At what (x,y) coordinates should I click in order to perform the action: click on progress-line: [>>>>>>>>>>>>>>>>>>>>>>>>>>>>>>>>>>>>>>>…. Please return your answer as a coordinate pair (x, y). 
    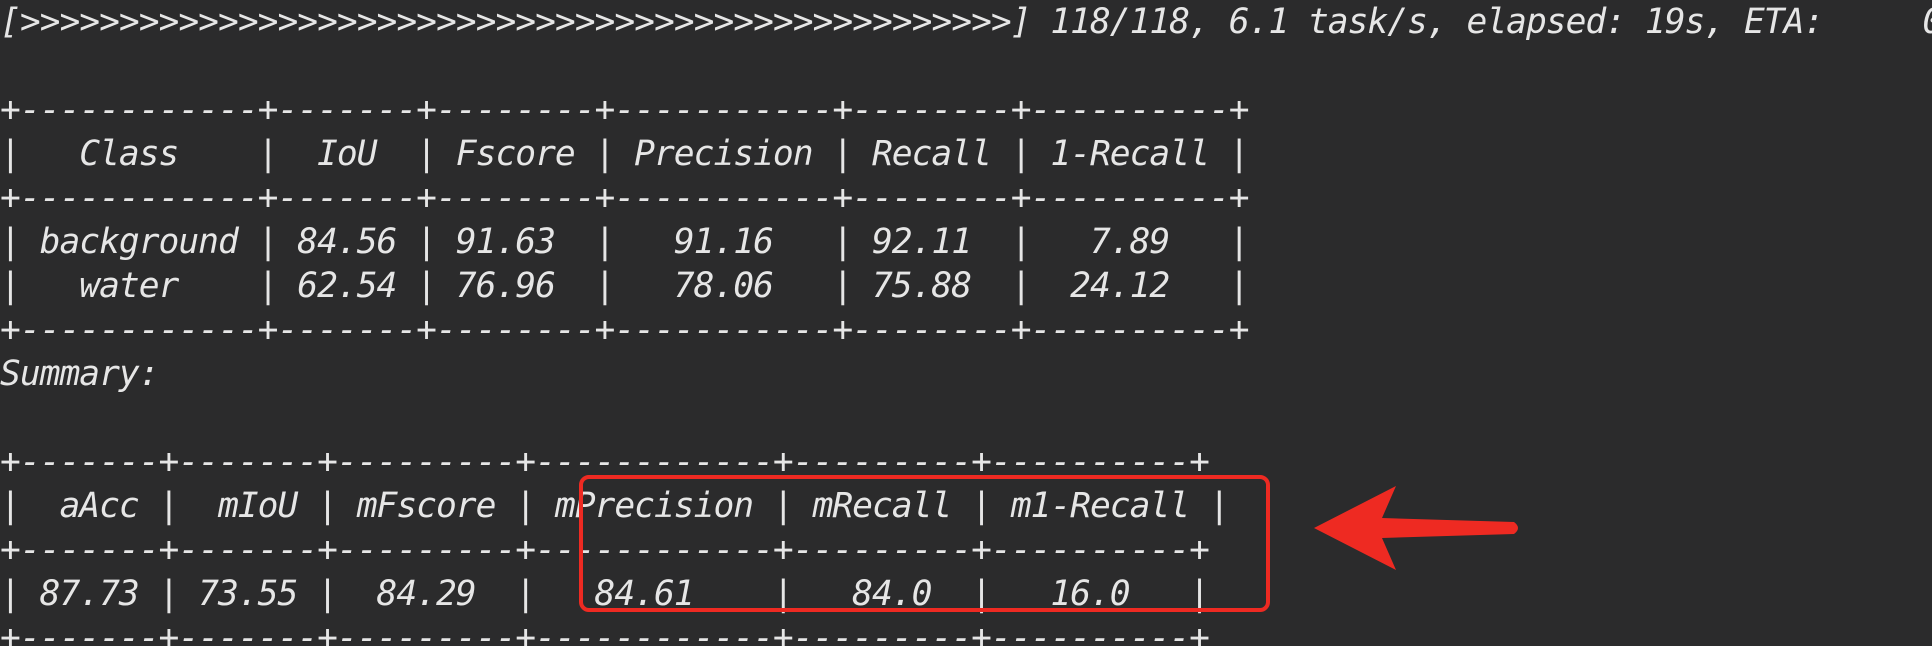
    Looking at the image, I should click on (966, 22).